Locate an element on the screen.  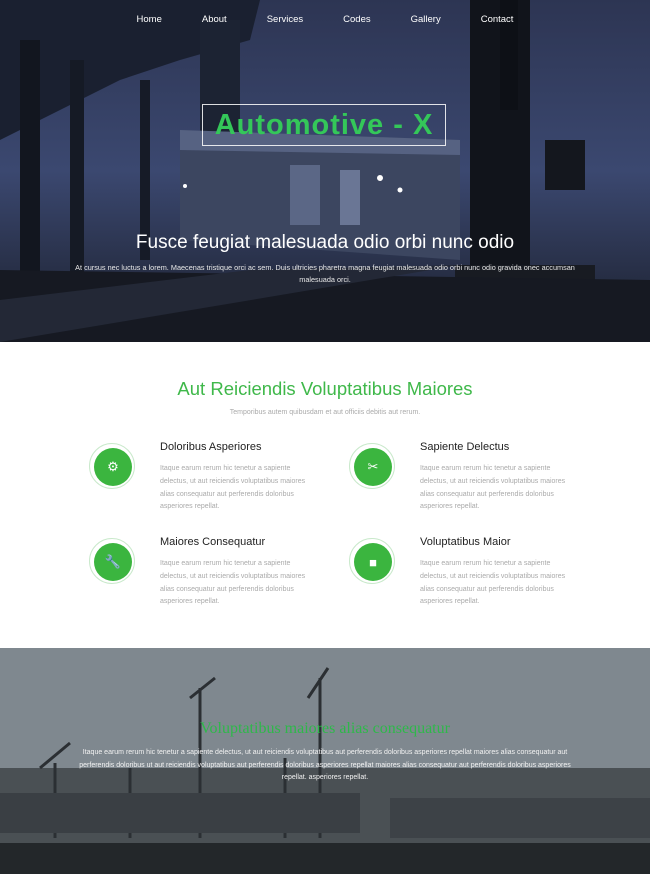
feature-title: Maiores Consequatur is located at coordinates (213, 542).